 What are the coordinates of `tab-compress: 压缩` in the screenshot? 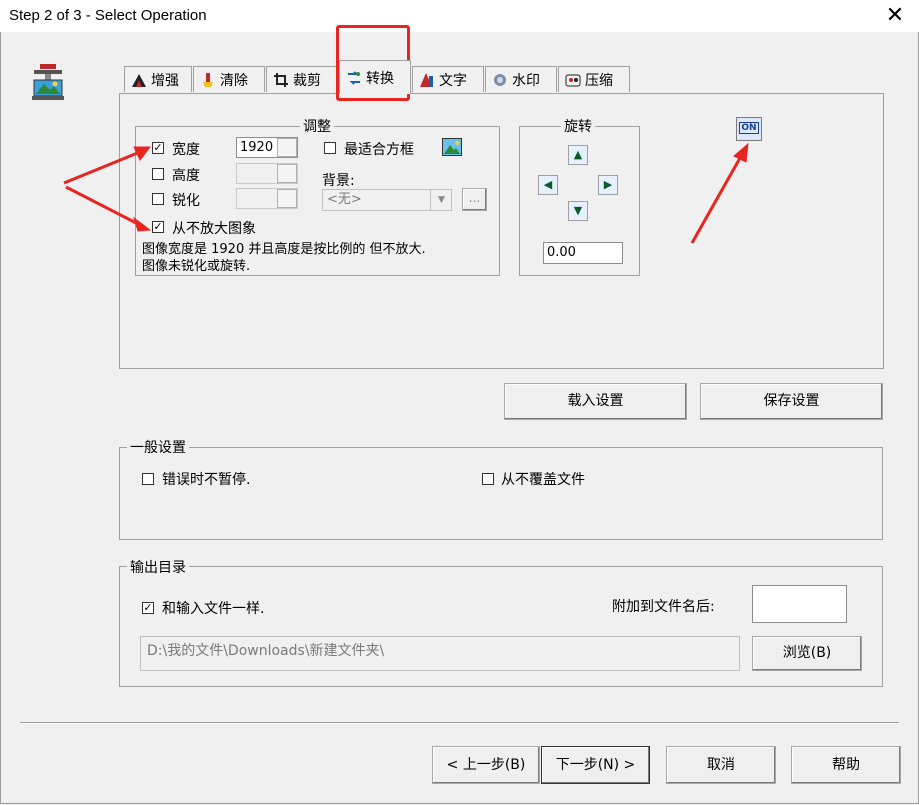 It's located at (594, 79).